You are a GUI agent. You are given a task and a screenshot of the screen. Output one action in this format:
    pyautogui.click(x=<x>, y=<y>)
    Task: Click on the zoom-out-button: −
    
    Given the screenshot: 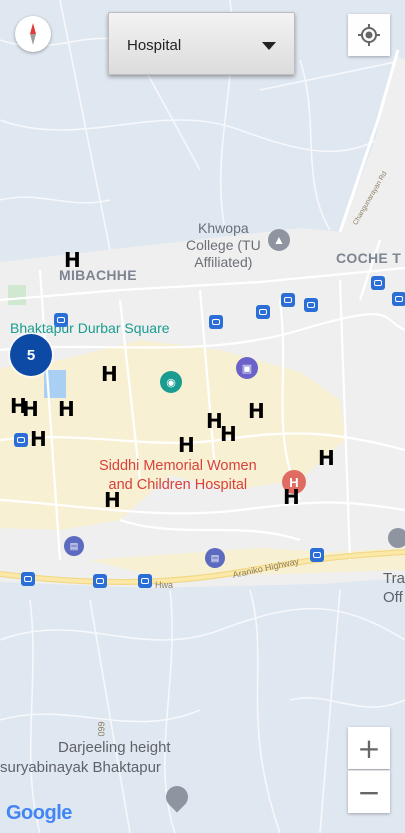 What is the action you would take?
    pyautogui.click(x=369, y=791)
    